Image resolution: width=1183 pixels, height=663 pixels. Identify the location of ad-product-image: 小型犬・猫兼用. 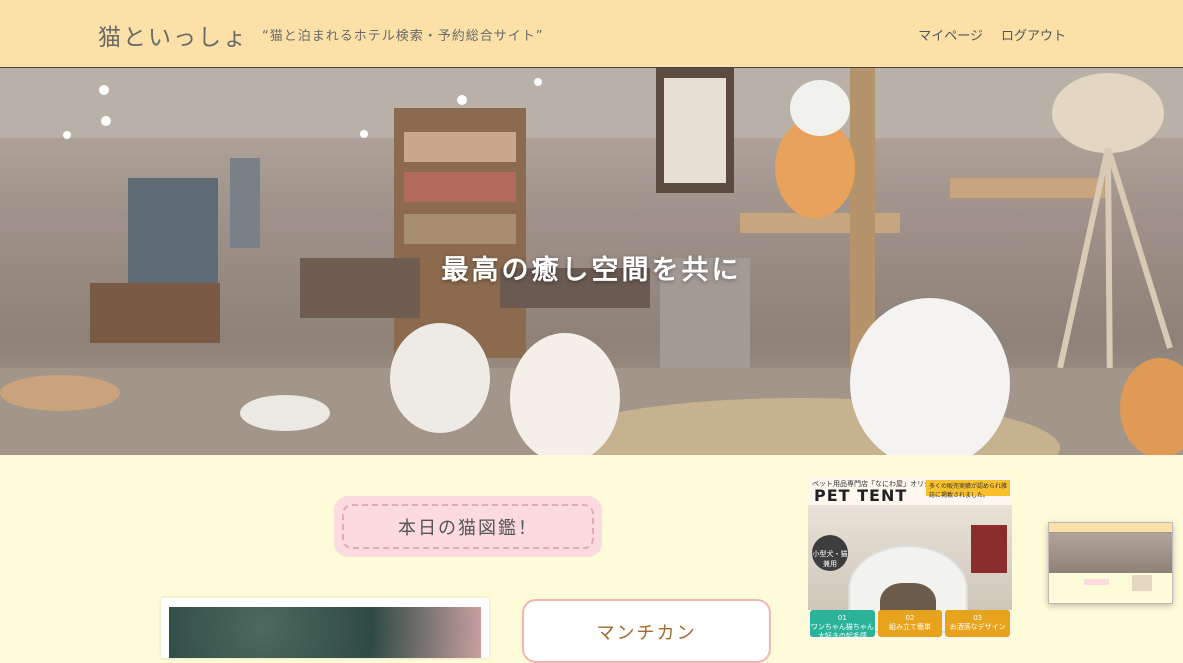
(910, 569).